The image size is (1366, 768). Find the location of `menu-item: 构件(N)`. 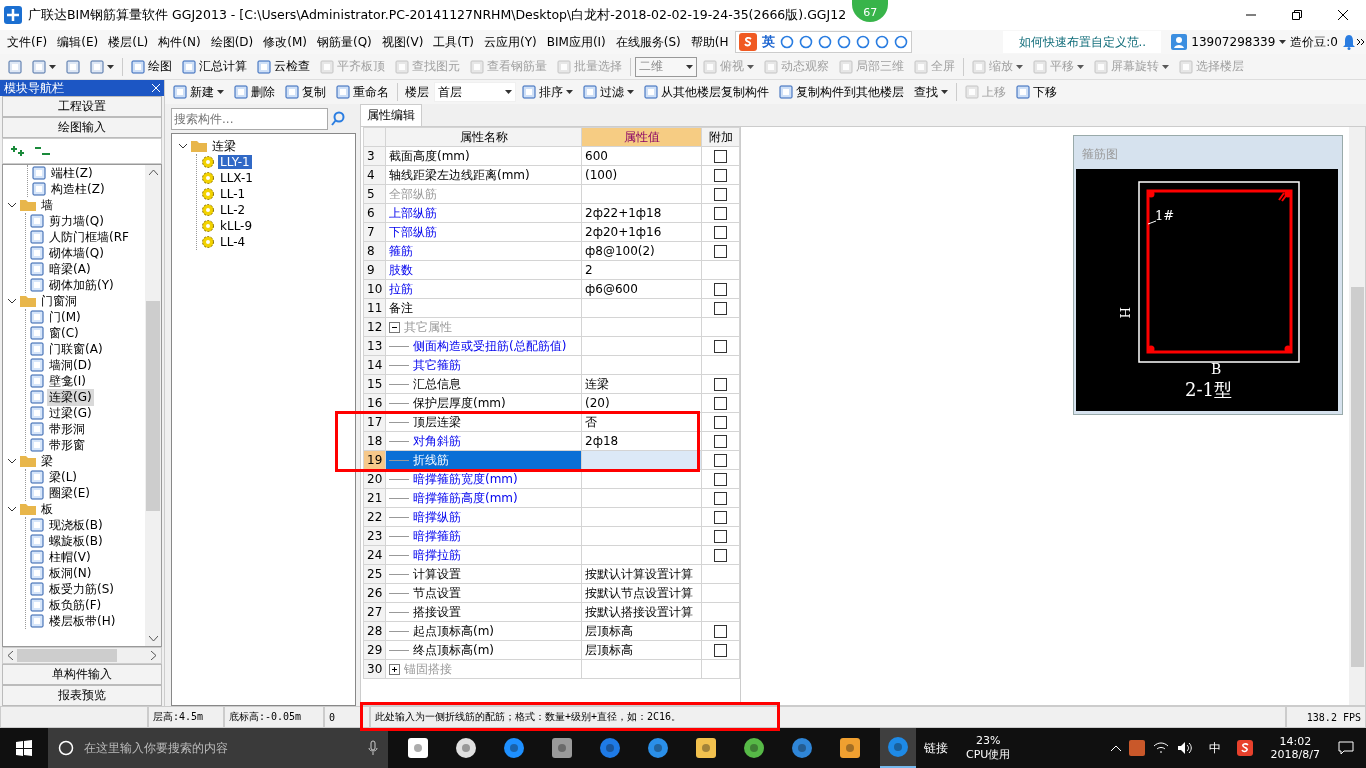

menu-item: 构件(N) is located at coordinates (179, 42).